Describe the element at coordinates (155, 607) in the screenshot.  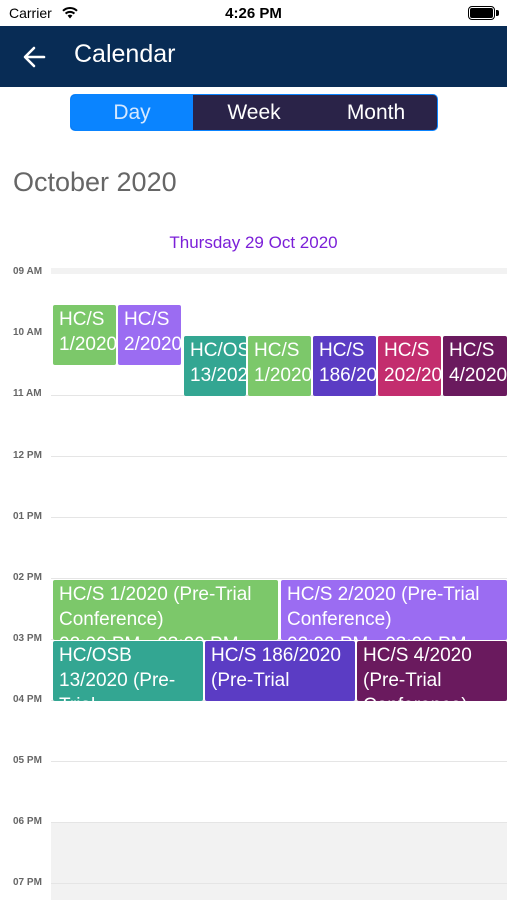
I see `event-title: HC/S 1/2020 (Pre-Trial Conference)` at that location.